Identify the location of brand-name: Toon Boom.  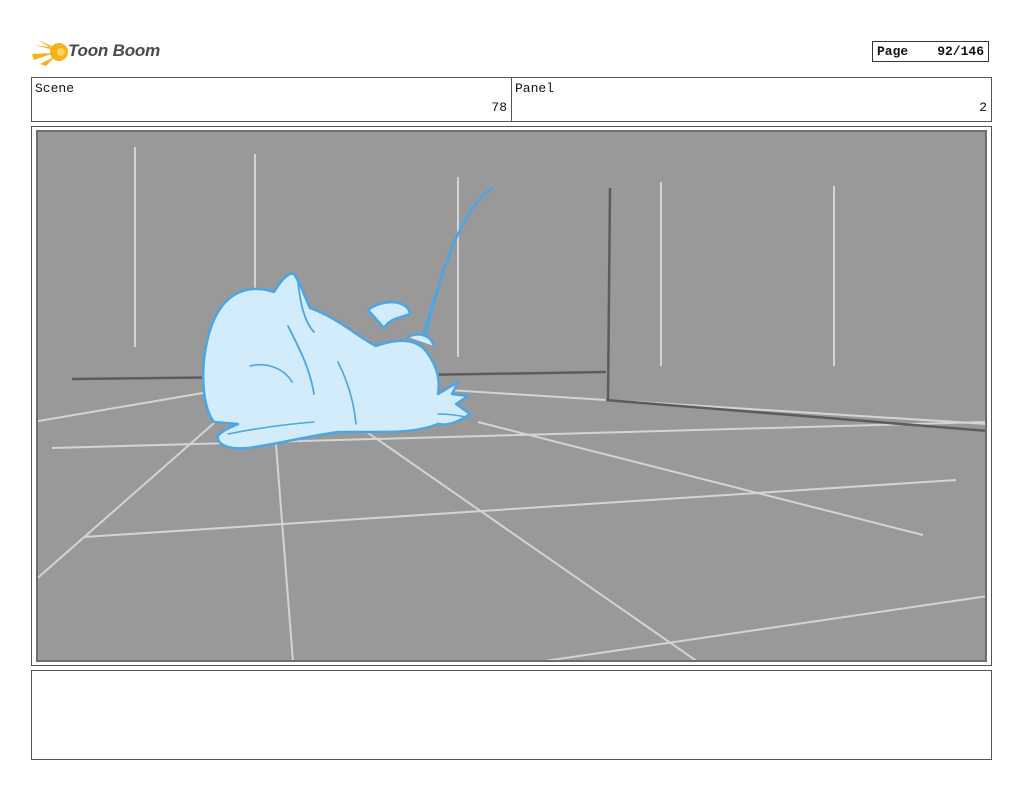
(114, 50).